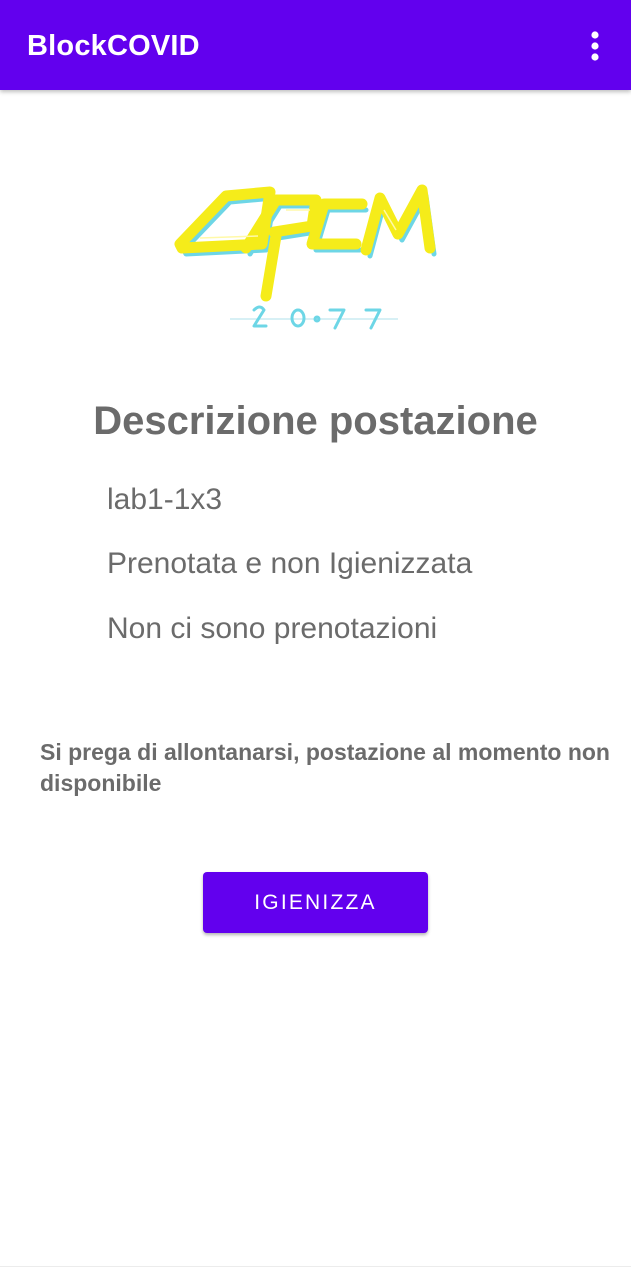 Image resolution: width=631 pixels, height=1280 pixels. Describe the element at coordinates (315, 1266) in the screenshot. I see `bottom-divider` at that location.